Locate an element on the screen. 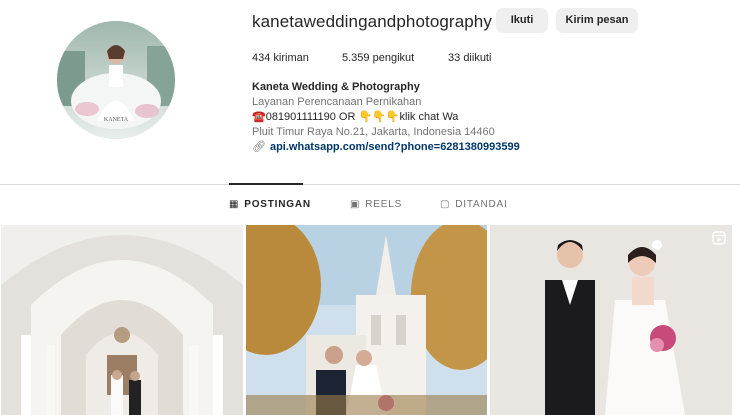 The image size is (740, 415). tab-tagged: ▢ DITANDAI is located at coordinates (474, 204).